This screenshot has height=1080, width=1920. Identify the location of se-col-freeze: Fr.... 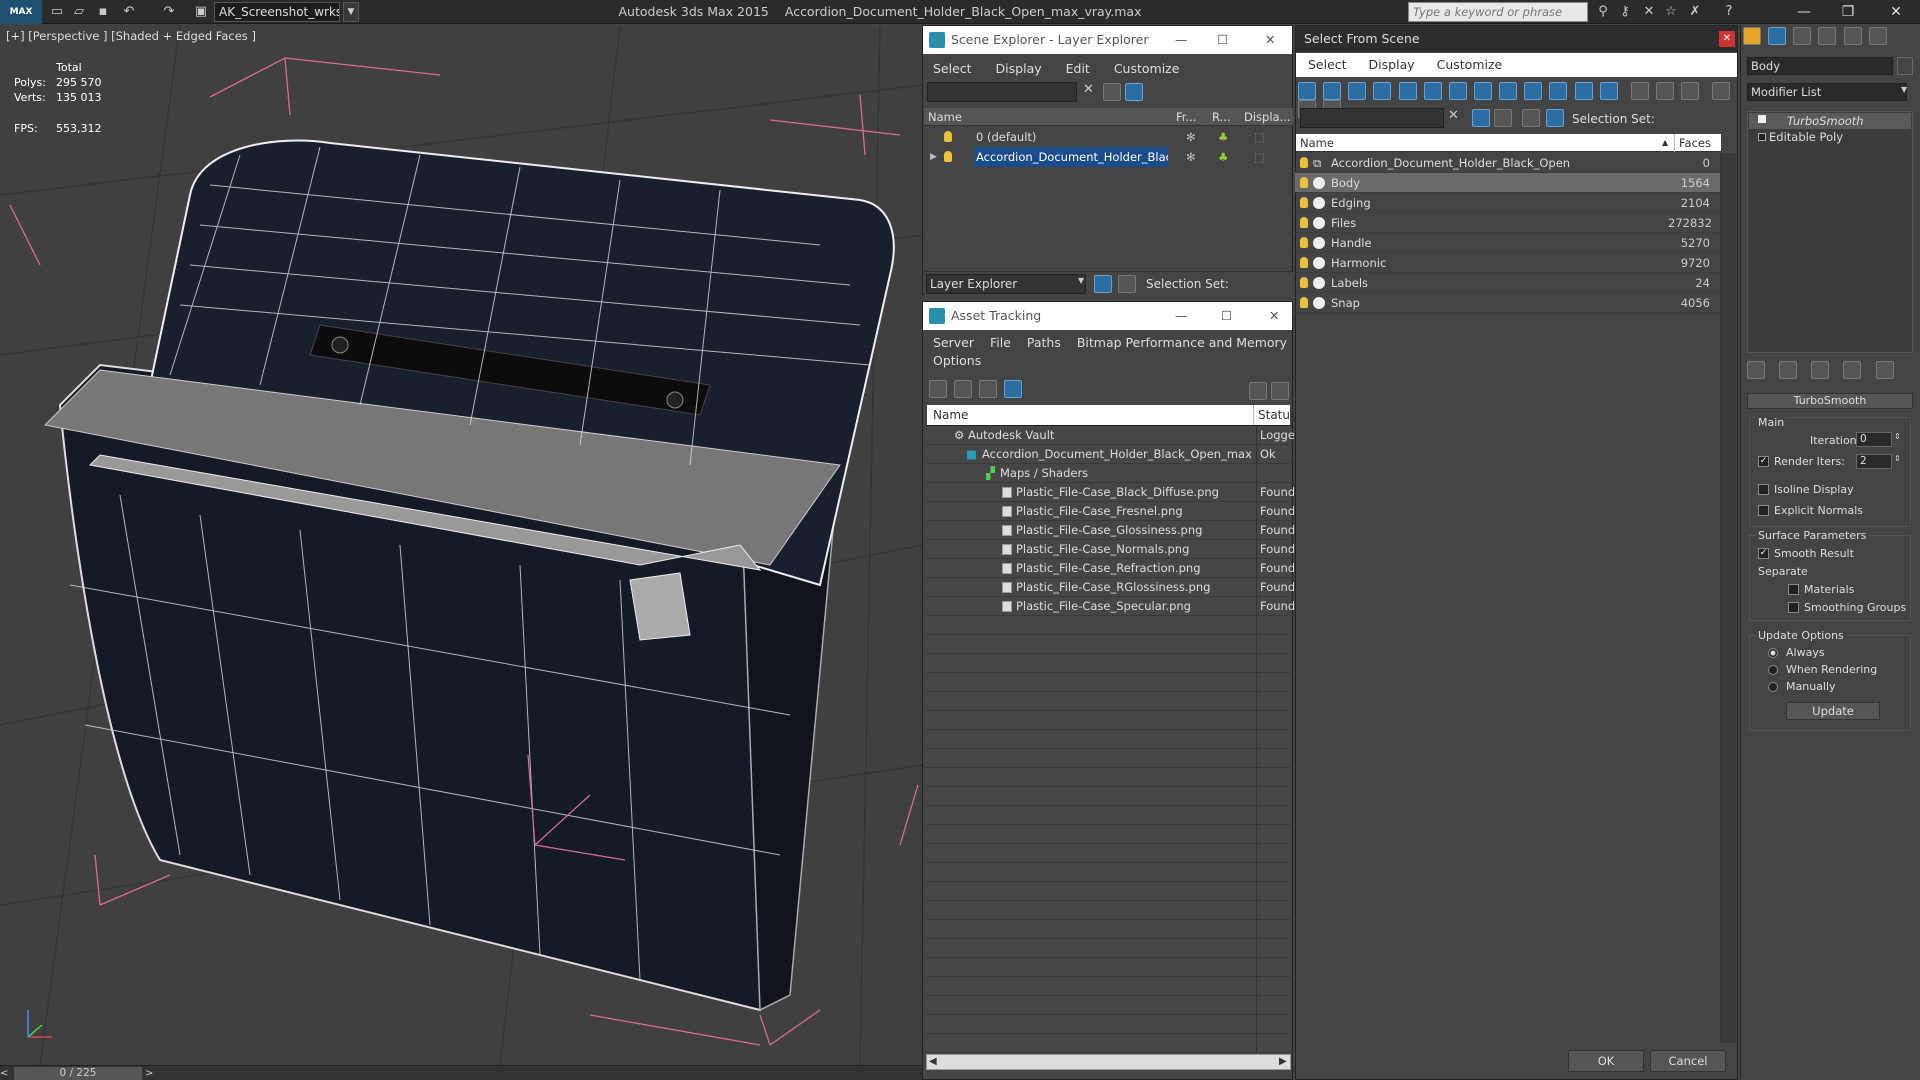
(1186, 117).